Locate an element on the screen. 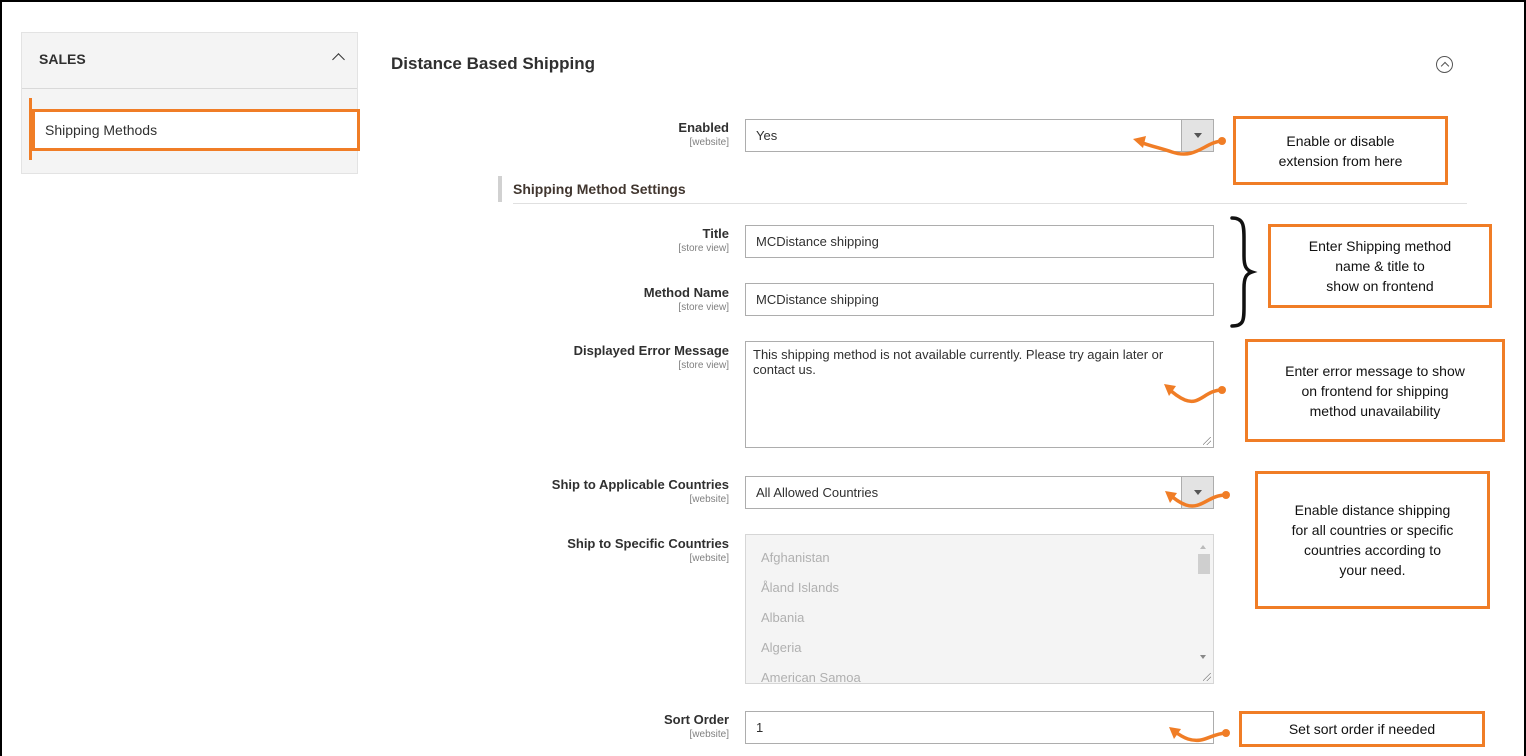  country-option: Åland Islands is located at coordinates (800, 587).